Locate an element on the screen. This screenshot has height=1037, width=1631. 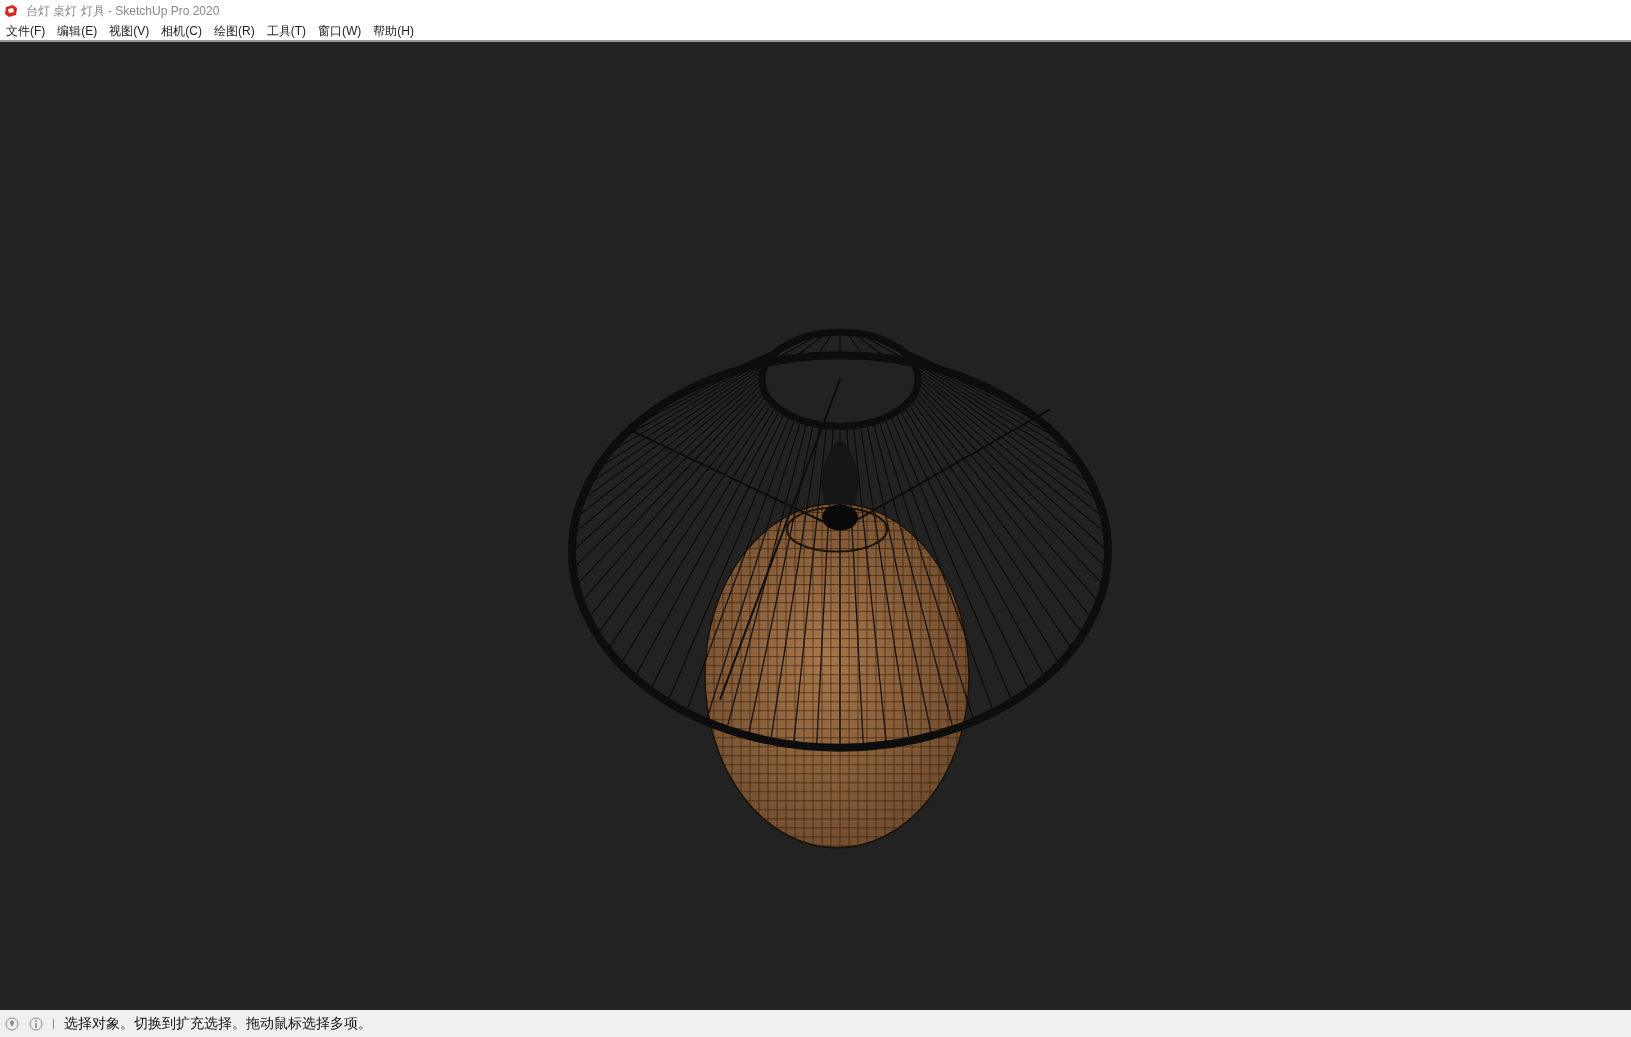
menu-item: 窗口(W) is located at coordinates (340, 30).